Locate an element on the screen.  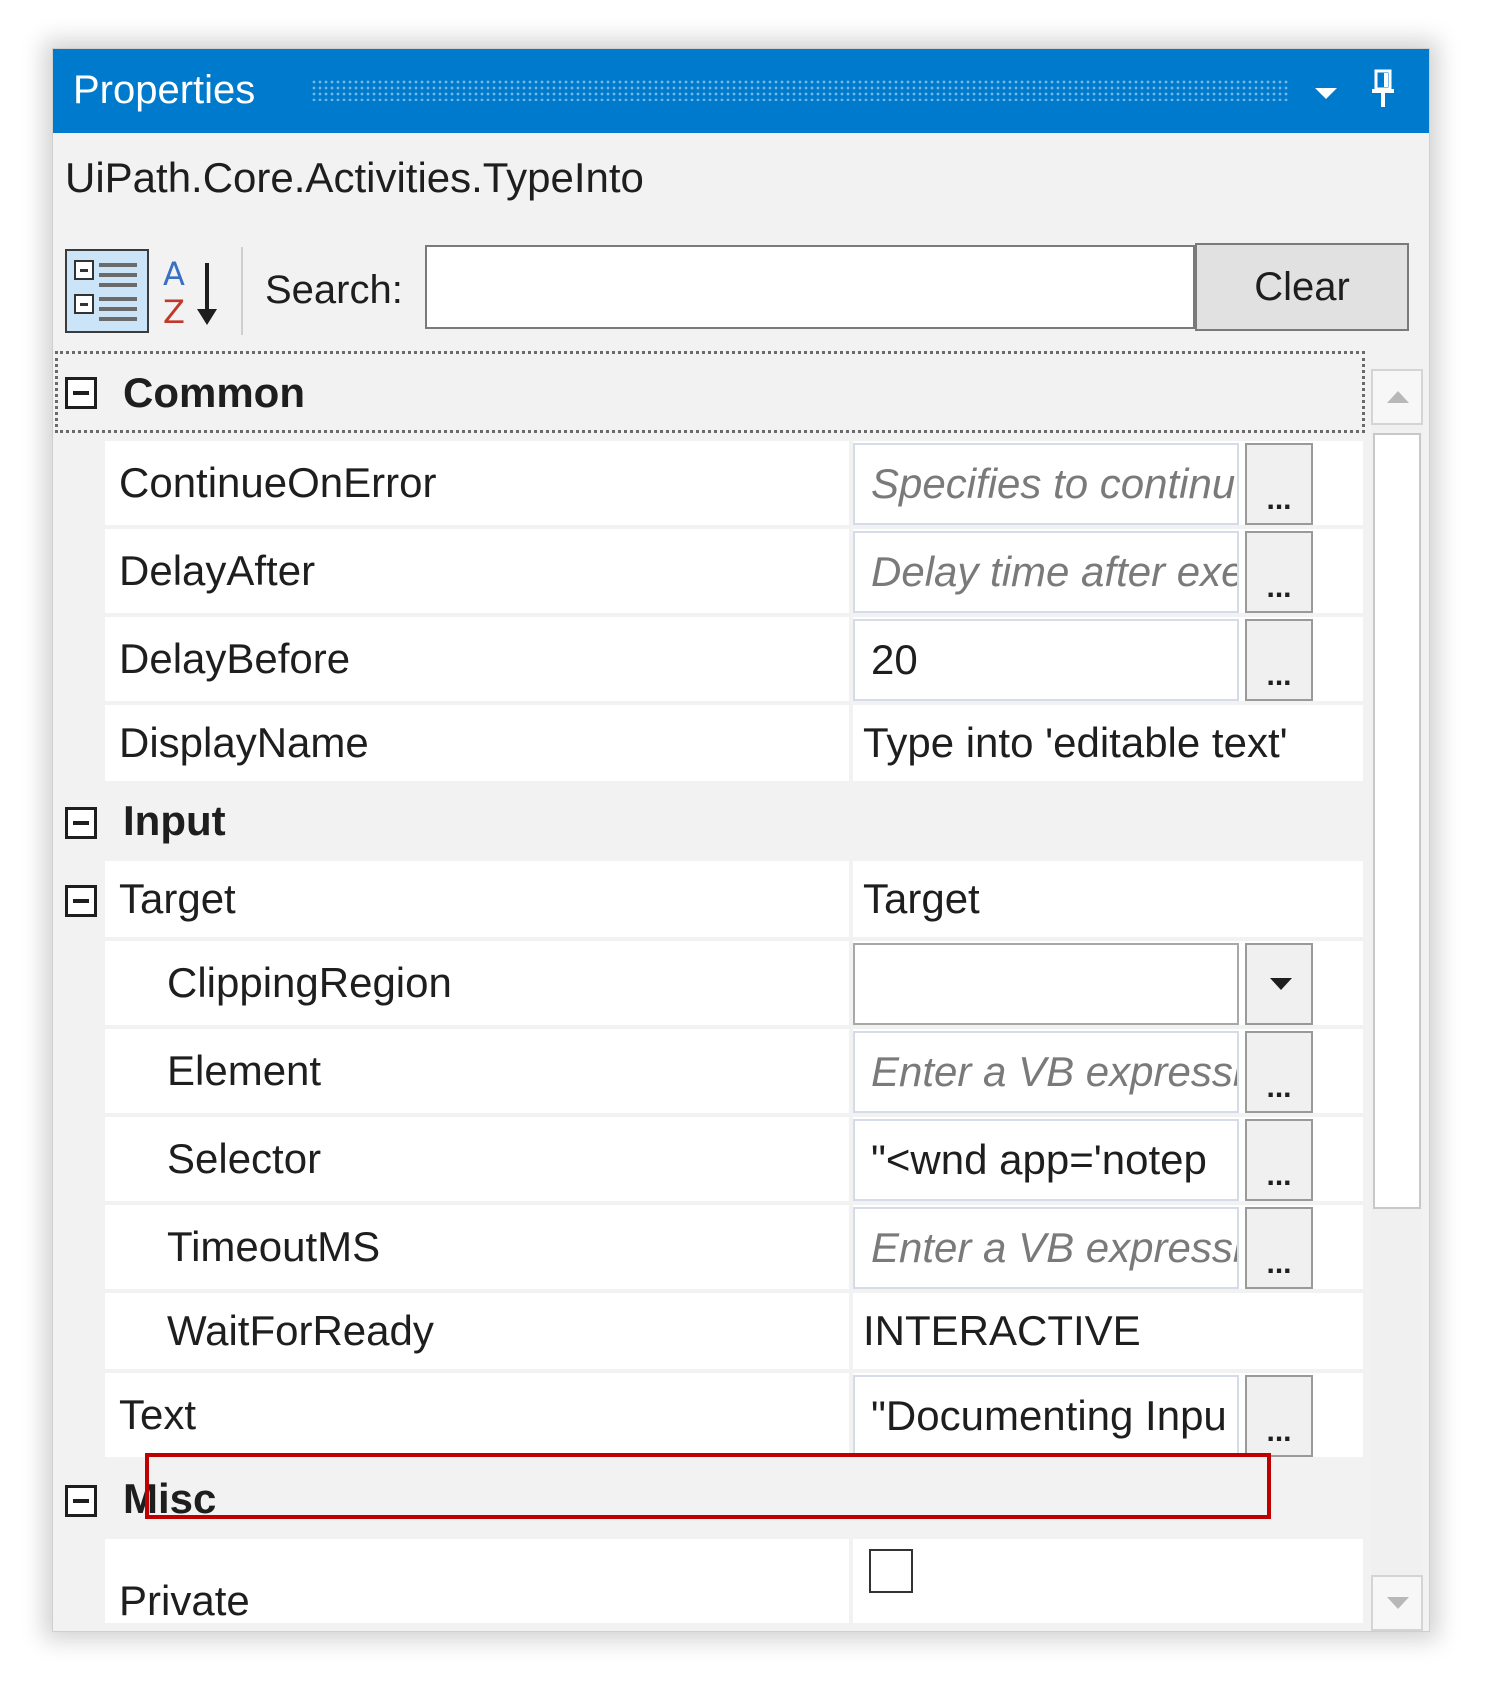
property-value: Target is located at coordinates (921, 898).